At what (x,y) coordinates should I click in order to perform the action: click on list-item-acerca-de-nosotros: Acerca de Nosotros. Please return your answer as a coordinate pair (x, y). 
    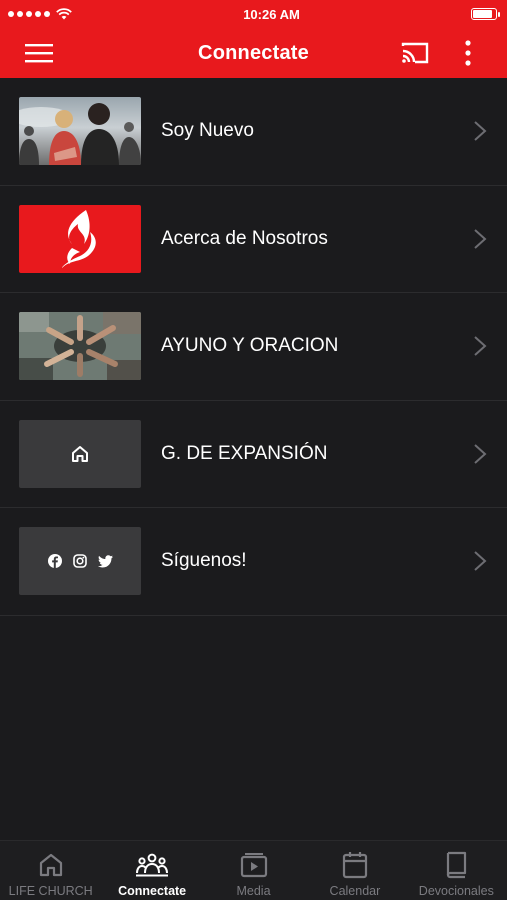
    Looking at the image, I should click on (253, 239).